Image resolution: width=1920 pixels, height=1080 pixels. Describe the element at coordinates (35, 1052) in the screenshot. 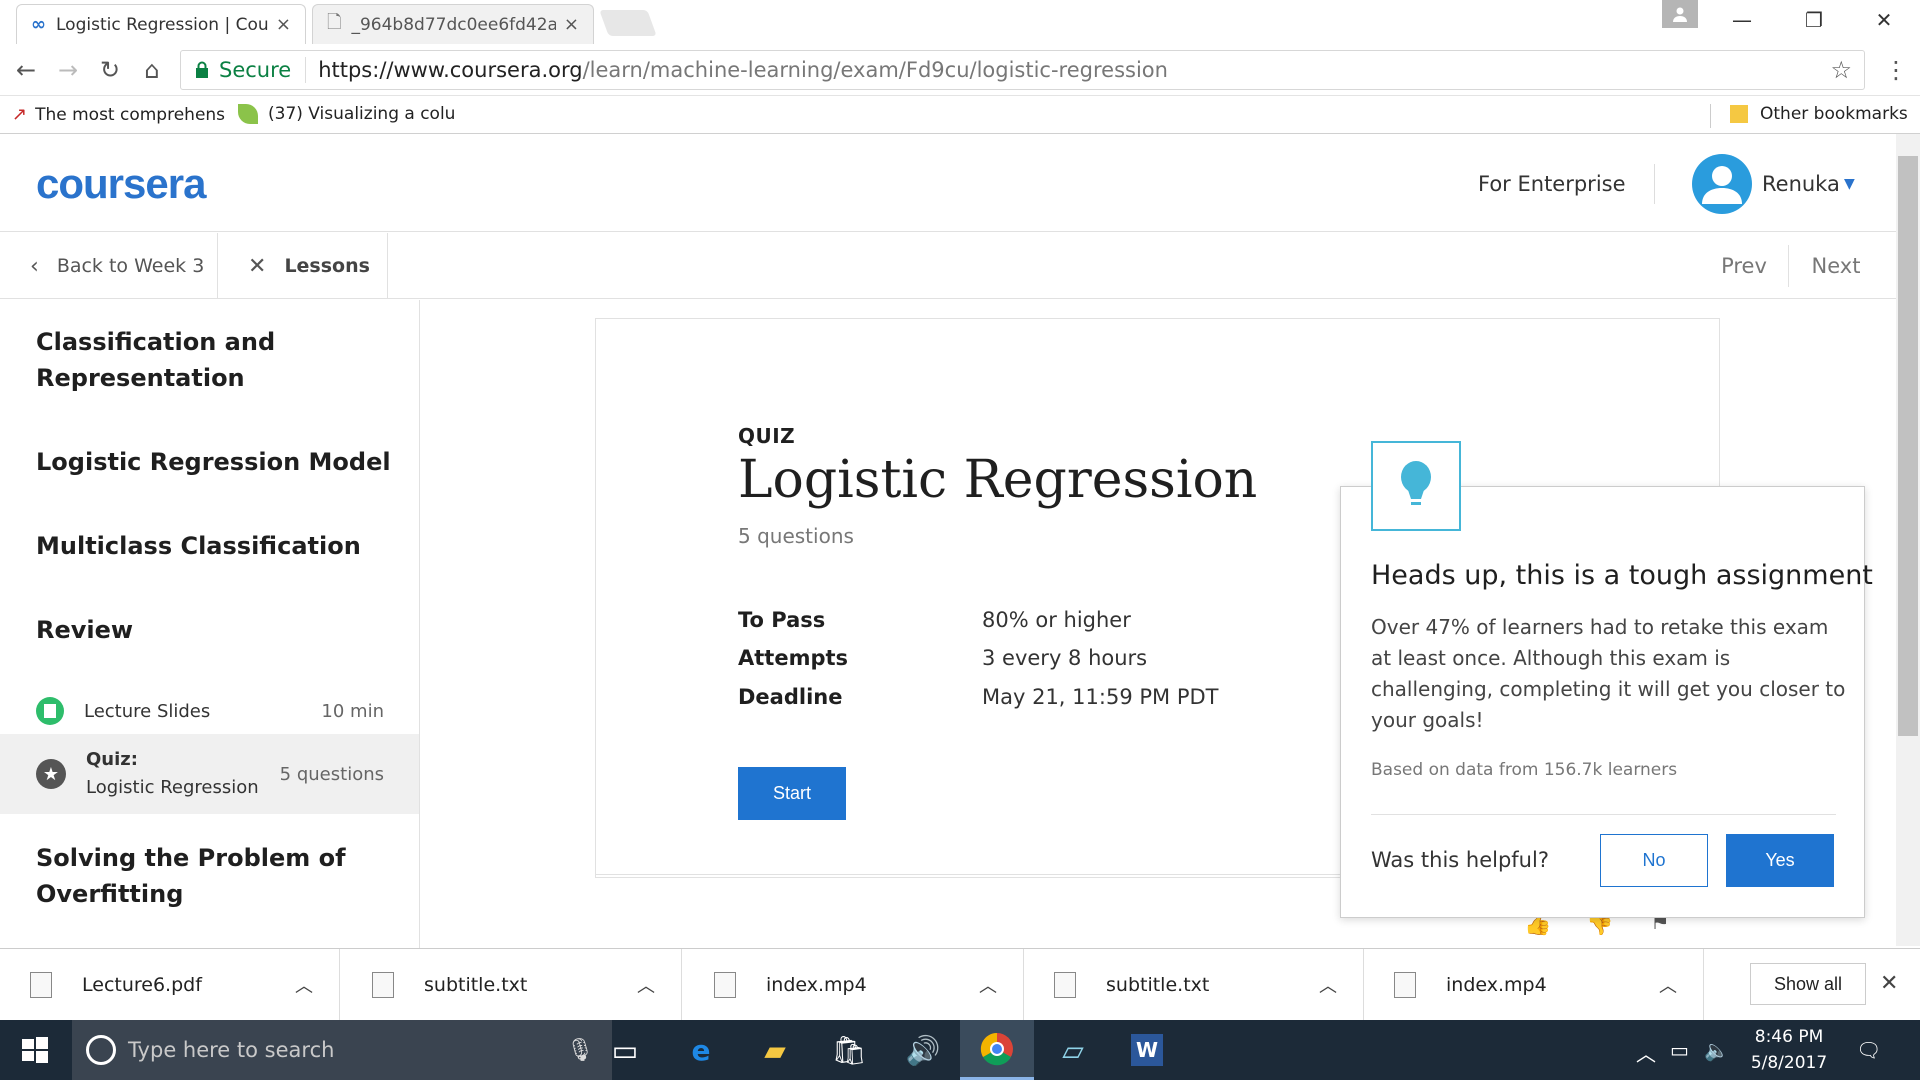

I see `windows-start-icon` at that location.